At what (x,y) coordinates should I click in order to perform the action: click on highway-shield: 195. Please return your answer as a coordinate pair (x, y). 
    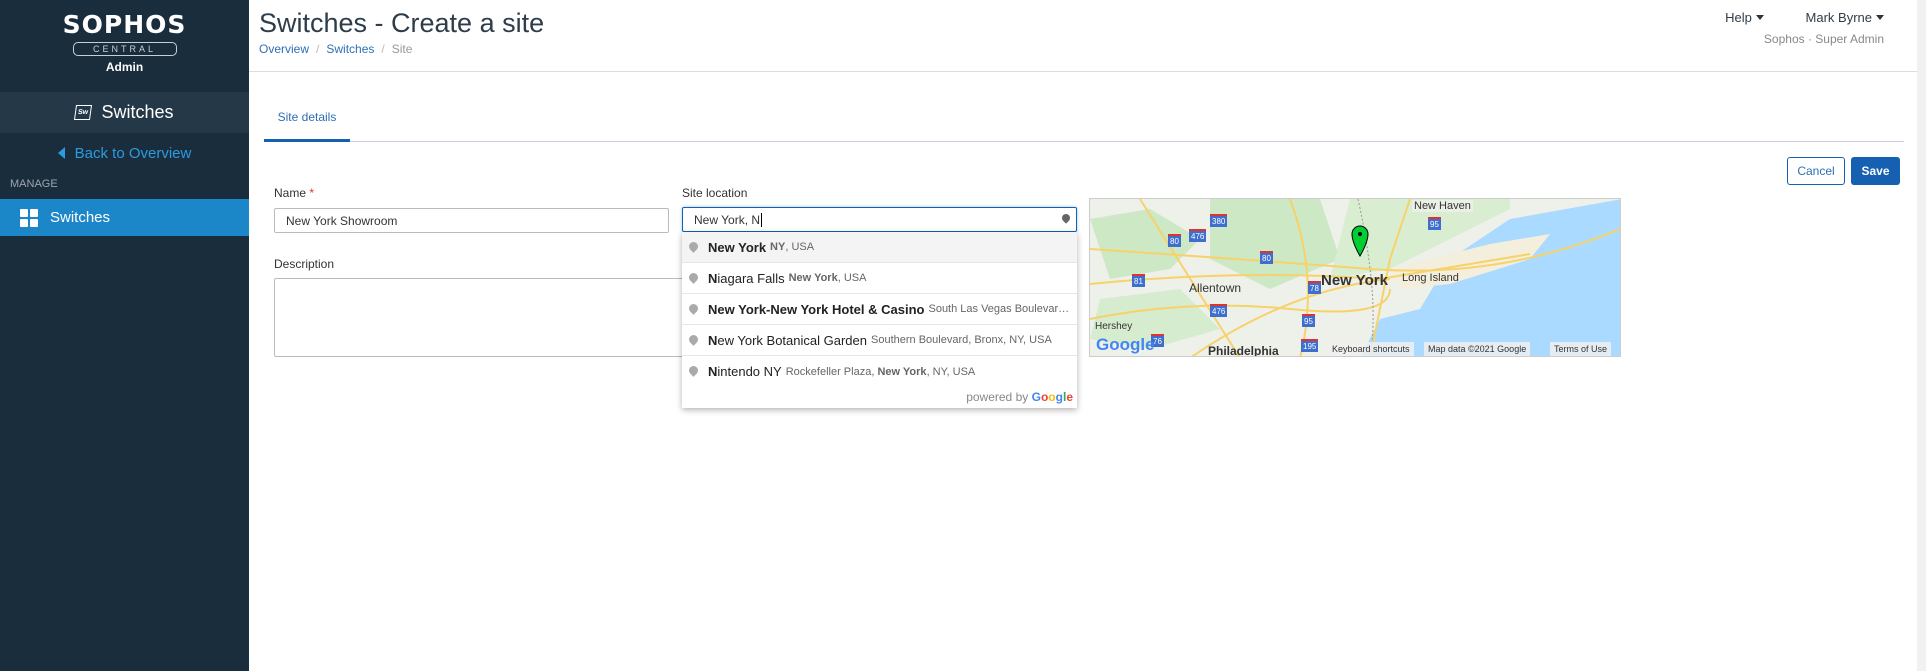
    Looking at the image, I should click on (1310, 345).